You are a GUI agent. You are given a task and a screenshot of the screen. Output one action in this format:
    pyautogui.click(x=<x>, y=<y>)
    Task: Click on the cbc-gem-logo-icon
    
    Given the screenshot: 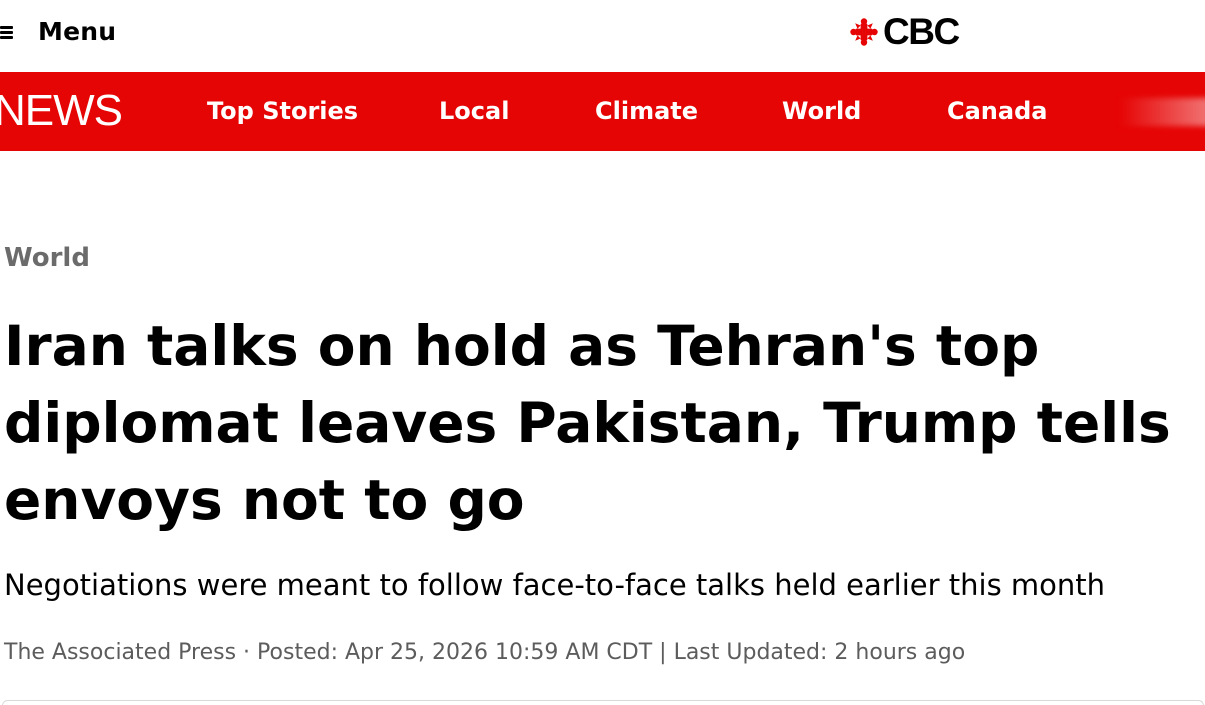 What is the action you would take?
    pyautogui.click(x=864, y=32)
    